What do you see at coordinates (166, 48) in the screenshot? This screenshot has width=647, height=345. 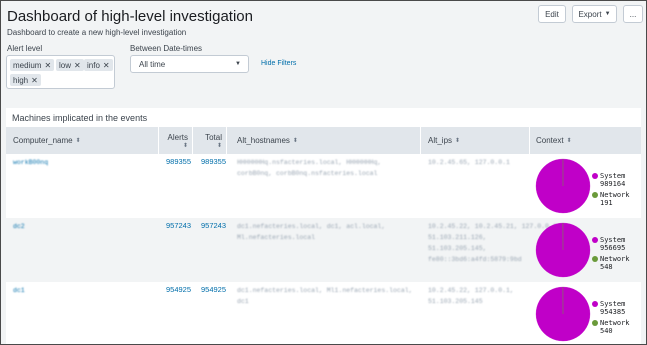 I see `date-range-label: Between Date-times` at bounding box center [166, 48].